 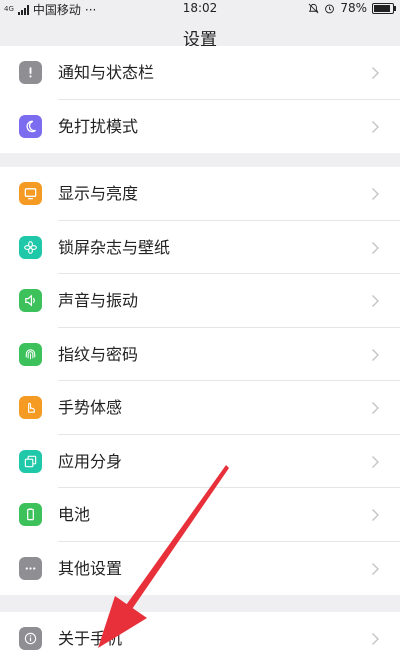 I want to click on settings-item-label: 免打扰模式, so click(x=98, y=126).